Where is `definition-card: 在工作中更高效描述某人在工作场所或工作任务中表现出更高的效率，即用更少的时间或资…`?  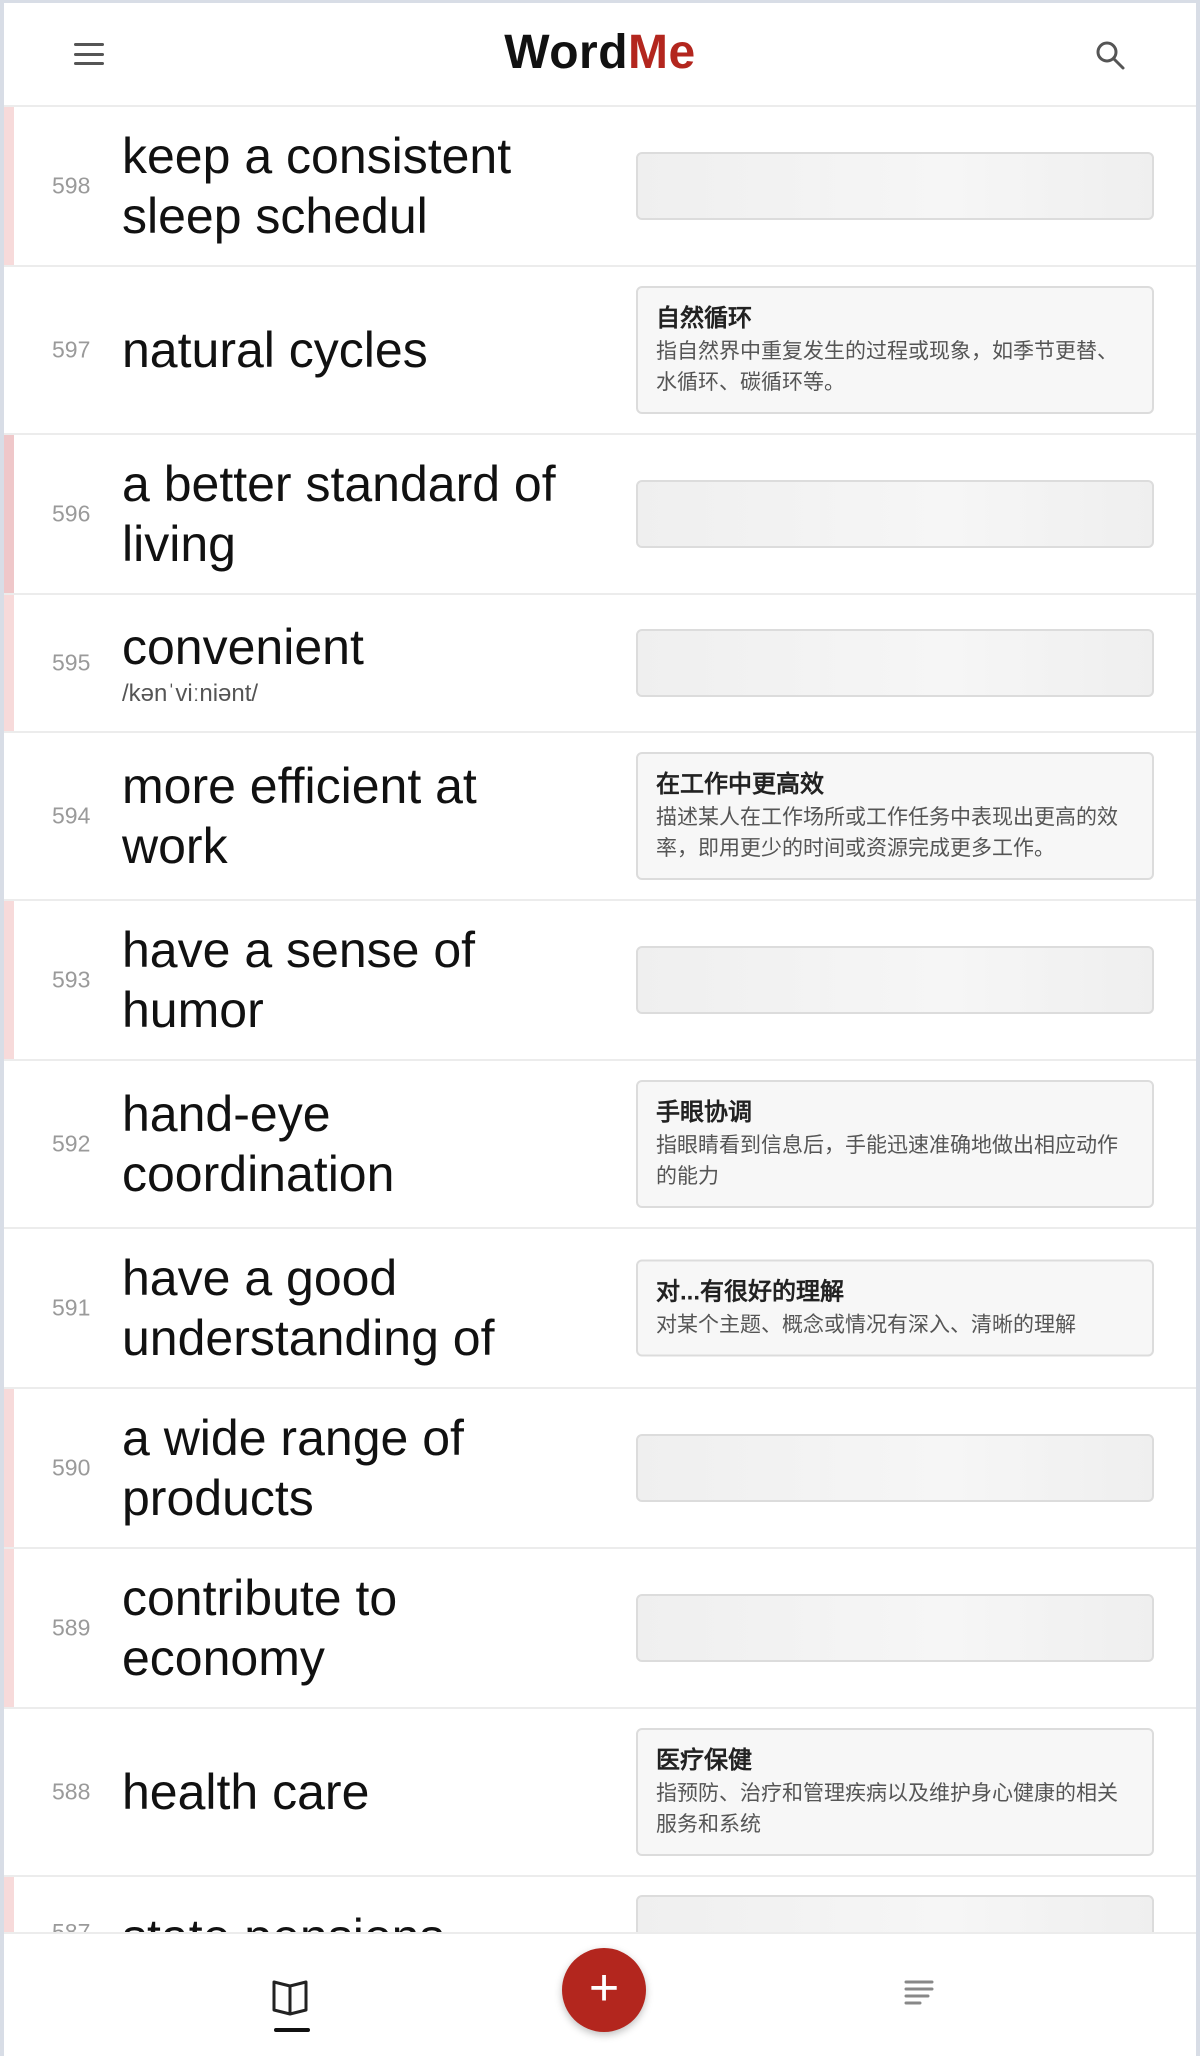 definition-card: 在工作中更高效描述某人在工作场所或工作任务中表现出更高的效率，即用更少的时间或资… is located at coordinates (895, 816).